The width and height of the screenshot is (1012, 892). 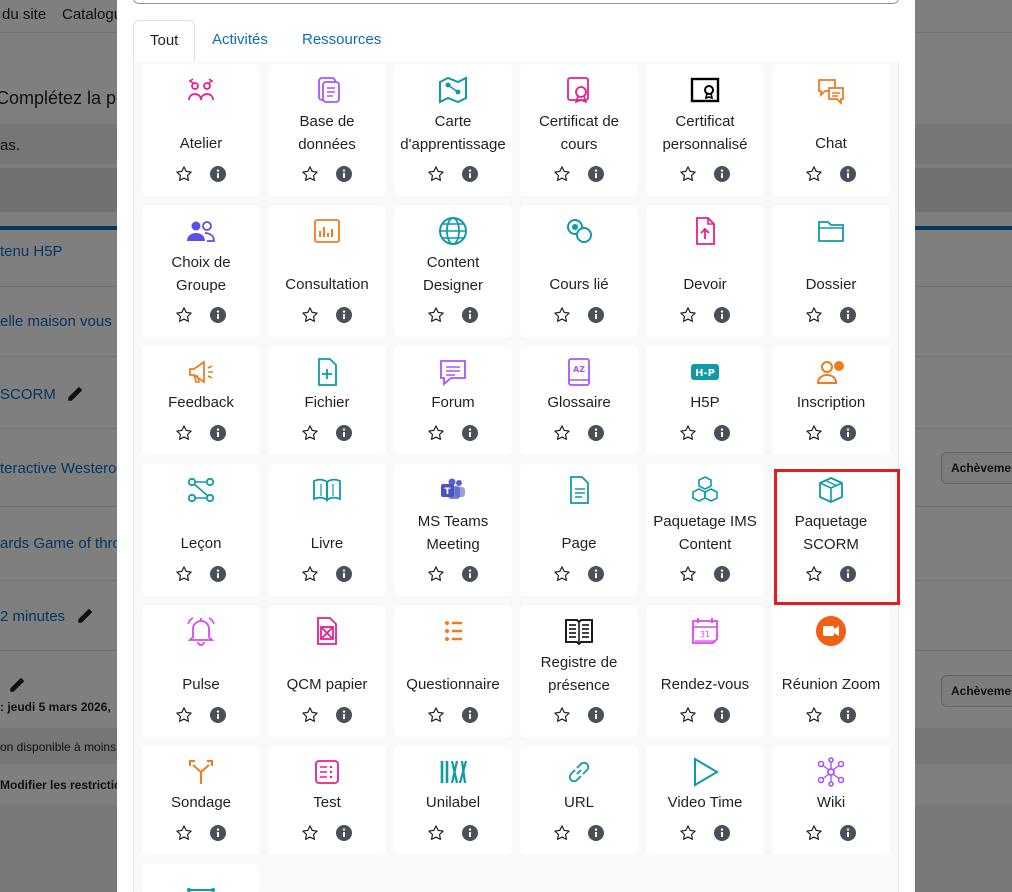 I want to click on module-card-forum: Forum, so click(x=453, y=400).